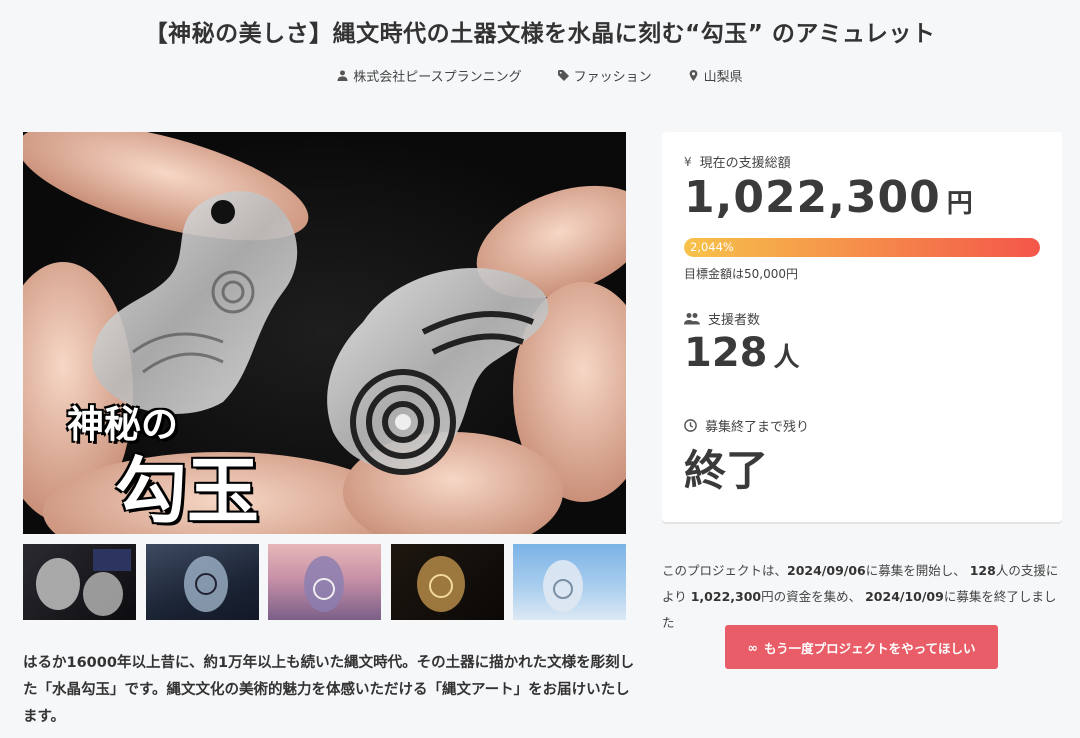 The width and height of the screenshot is (1080, 738). Describe the element at coordinates (688, 161) in the screenshot. I see `yen-icon: ¥` at that location.